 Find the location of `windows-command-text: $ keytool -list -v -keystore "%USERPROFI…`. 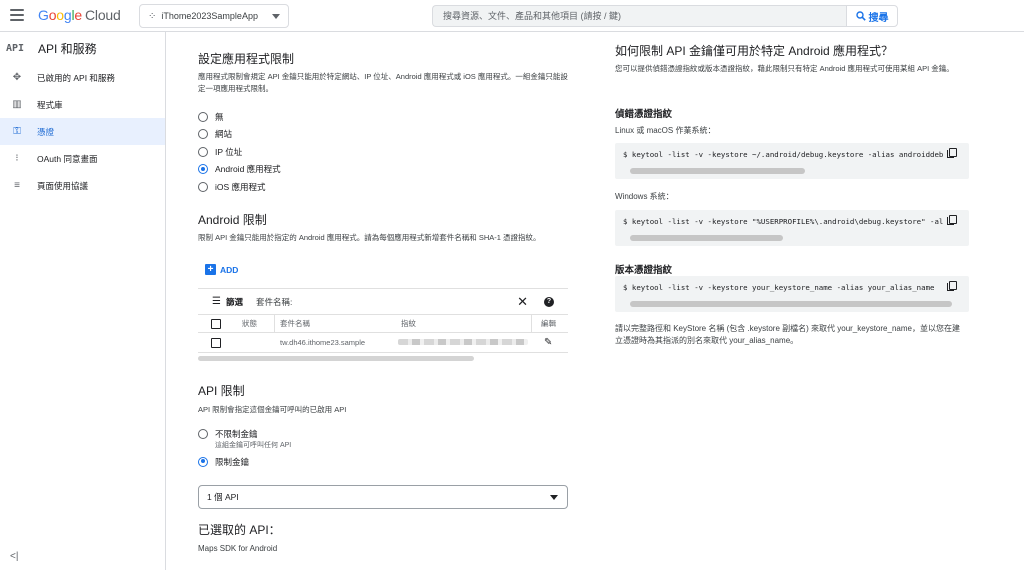

windows-command-text: $ keytool -list -v -keystore "%USERPROFI… is located at coordinates (783, 221).